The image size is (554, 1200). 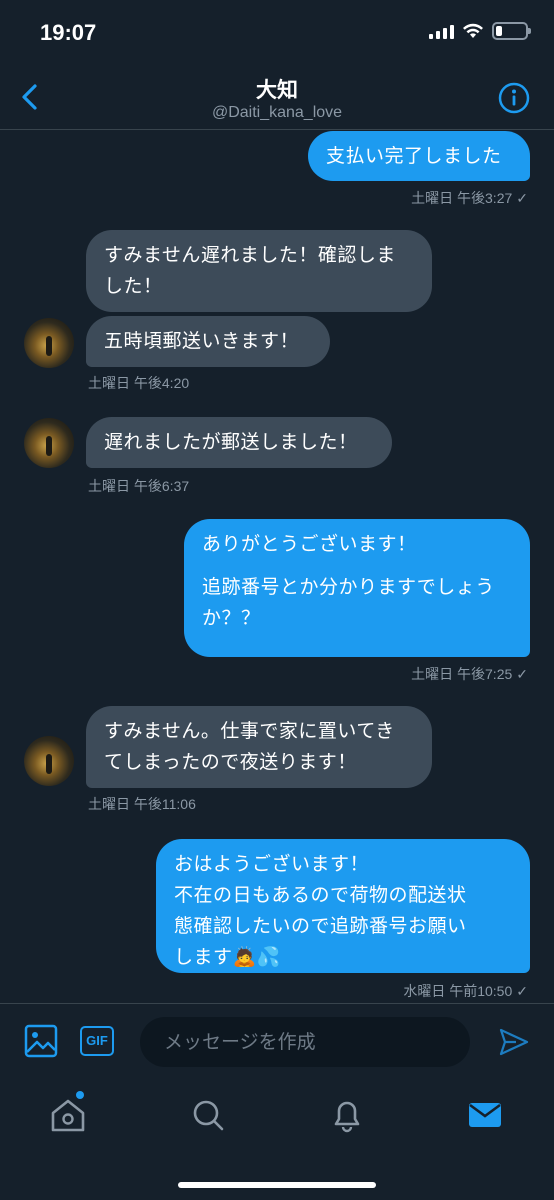 What do you see at coordinates (227, 957) in the screenshot?
I see `message-line: します🙇💦` at bounding box center [227, 957].